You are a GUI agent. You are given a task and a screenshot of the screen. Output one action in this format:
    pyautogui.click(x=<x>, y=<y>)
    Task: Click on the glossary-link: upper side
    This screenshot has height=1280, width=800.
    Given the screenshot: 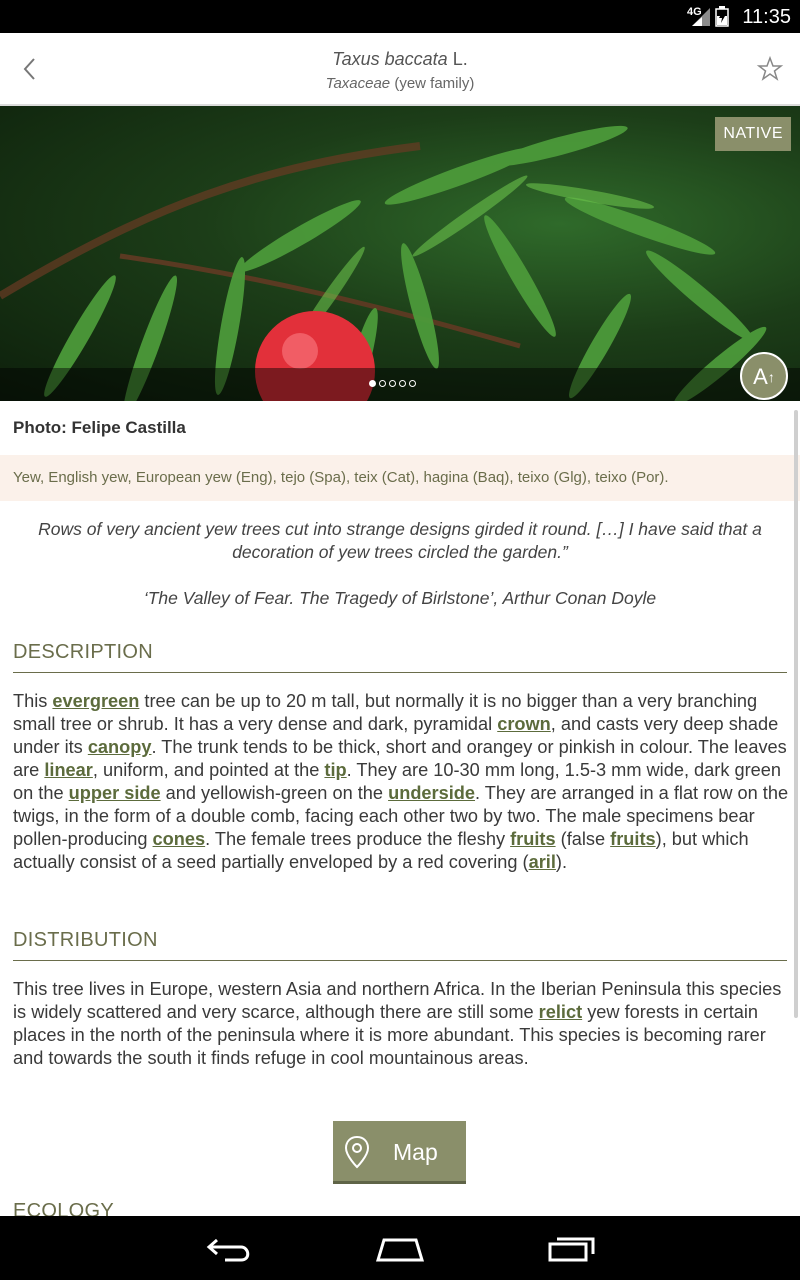 What is the action you would take?
    pyautogui.click(x=115, y=793)
    